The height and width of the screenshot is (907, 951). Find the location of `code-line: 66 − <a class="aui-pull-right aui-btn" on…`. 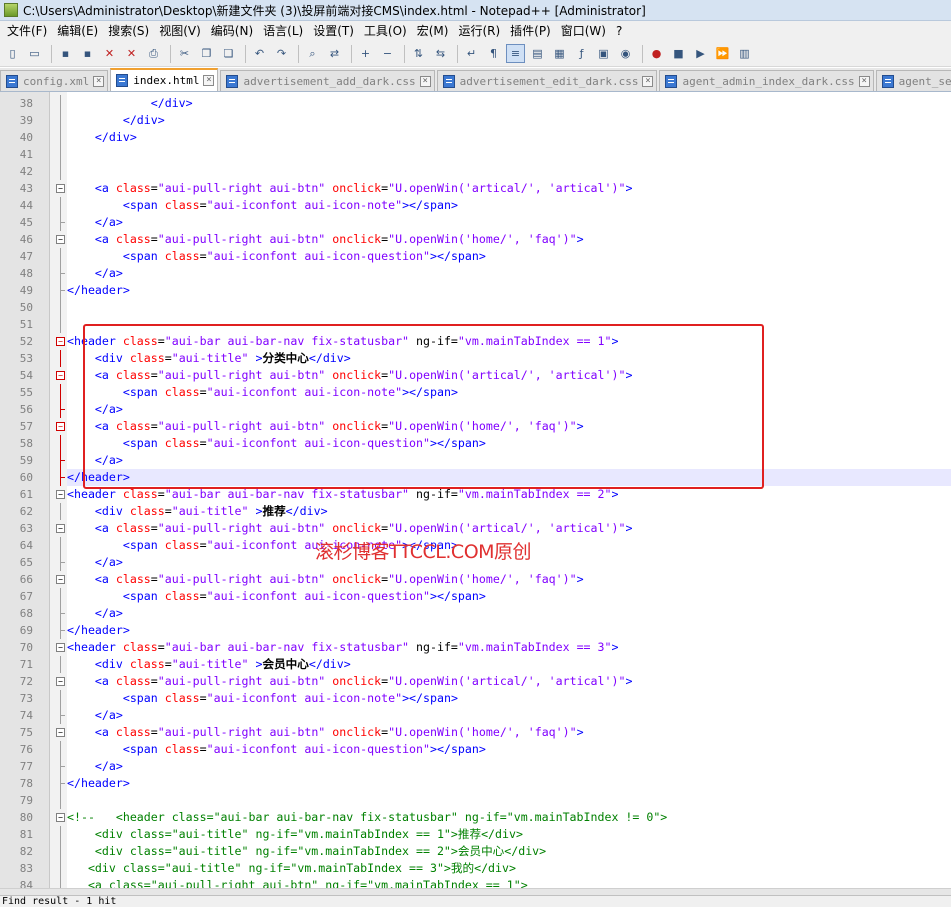

code-line: 66 − <a class="aui-pull-right aui-btn" on… is located at coordinates (485, 579).